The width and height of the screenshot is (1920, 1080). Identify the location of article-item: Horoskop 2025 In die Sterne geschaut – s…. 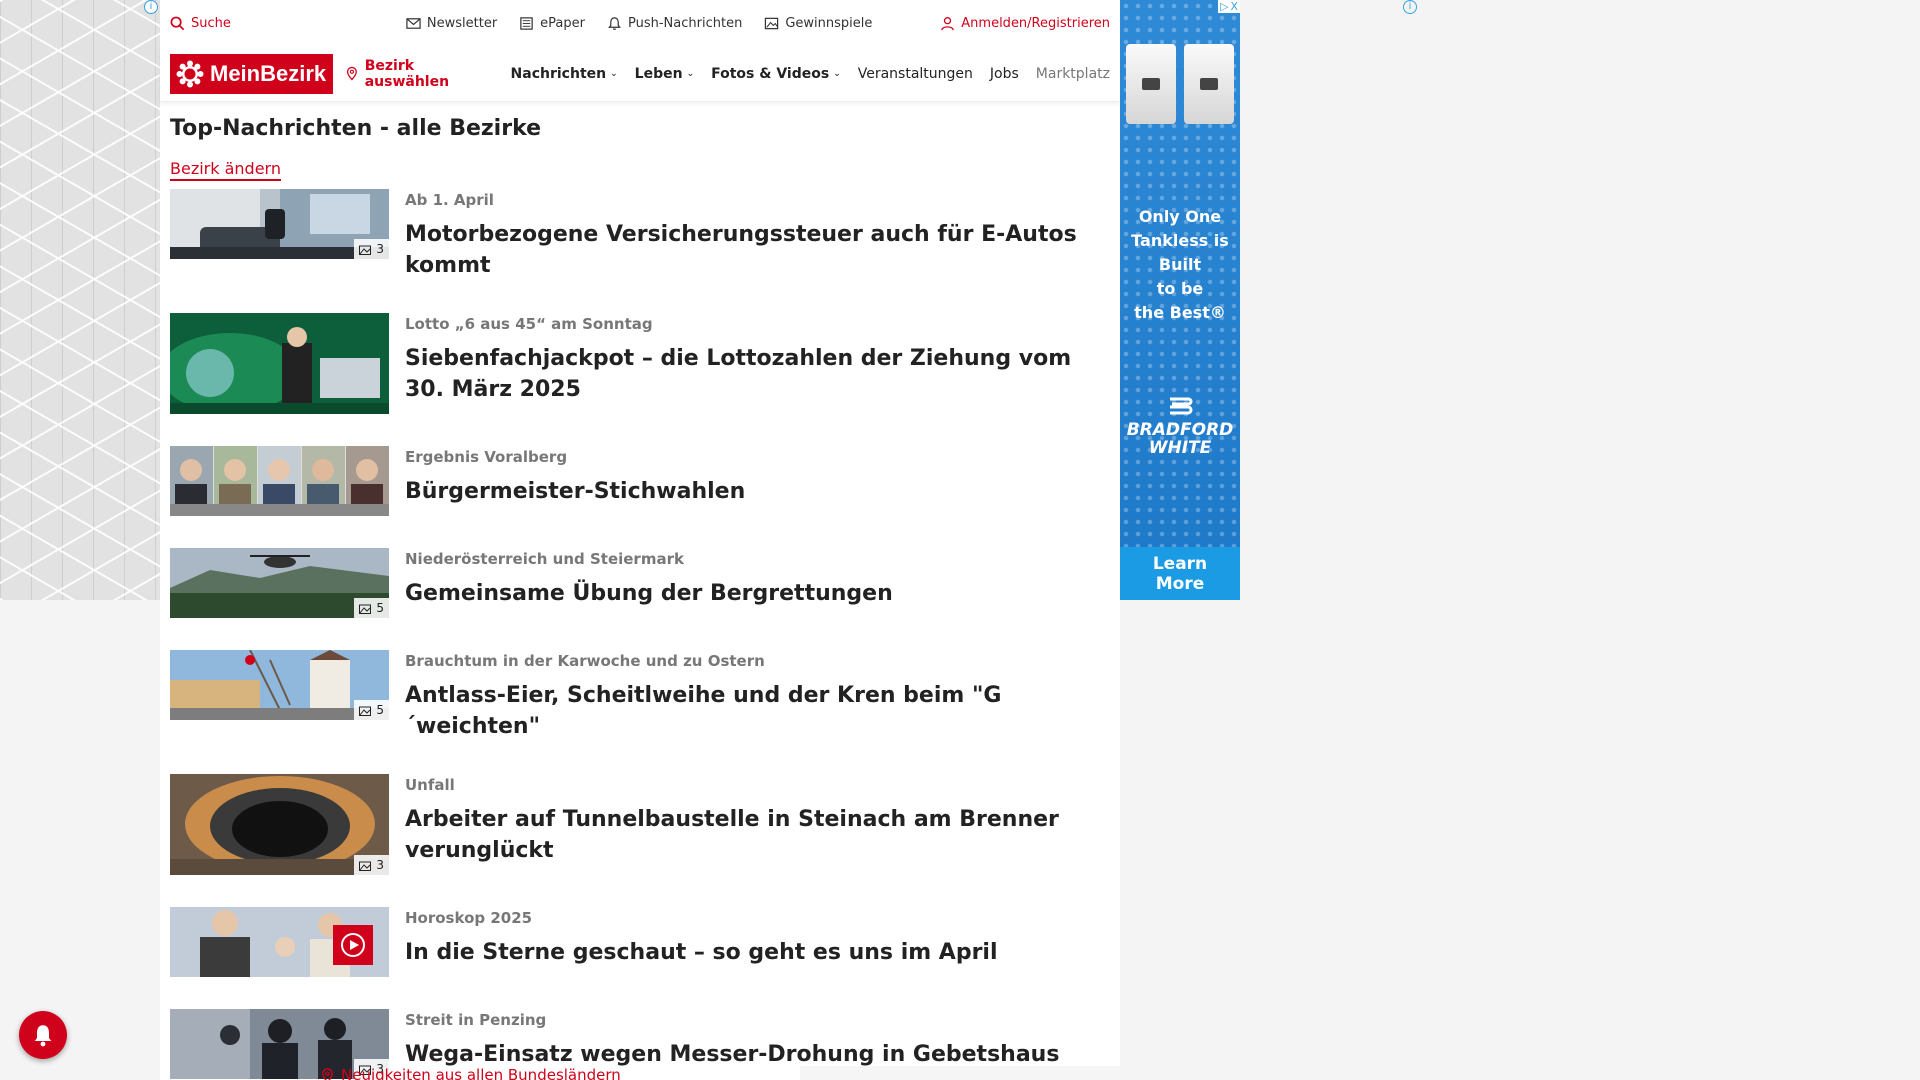
(640, 942).